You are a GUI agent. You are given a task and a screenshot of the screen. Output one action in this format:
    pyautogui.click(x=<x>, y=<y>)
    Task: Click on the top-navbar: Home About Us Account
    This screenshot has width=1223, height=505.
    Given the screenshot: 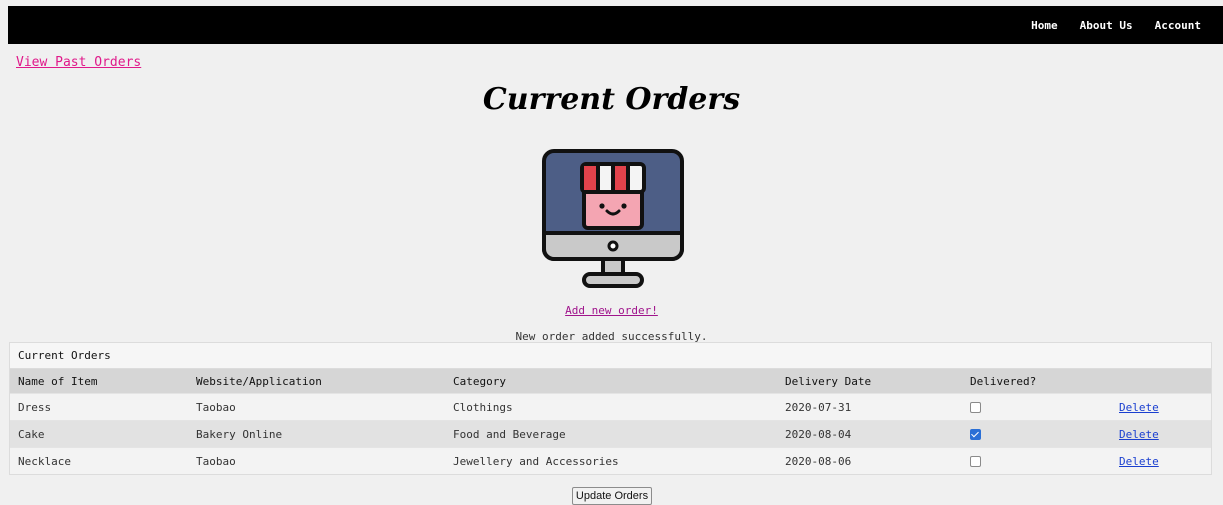 What is the action you would take?
    pyautogui.click(x=615, y=25)
    